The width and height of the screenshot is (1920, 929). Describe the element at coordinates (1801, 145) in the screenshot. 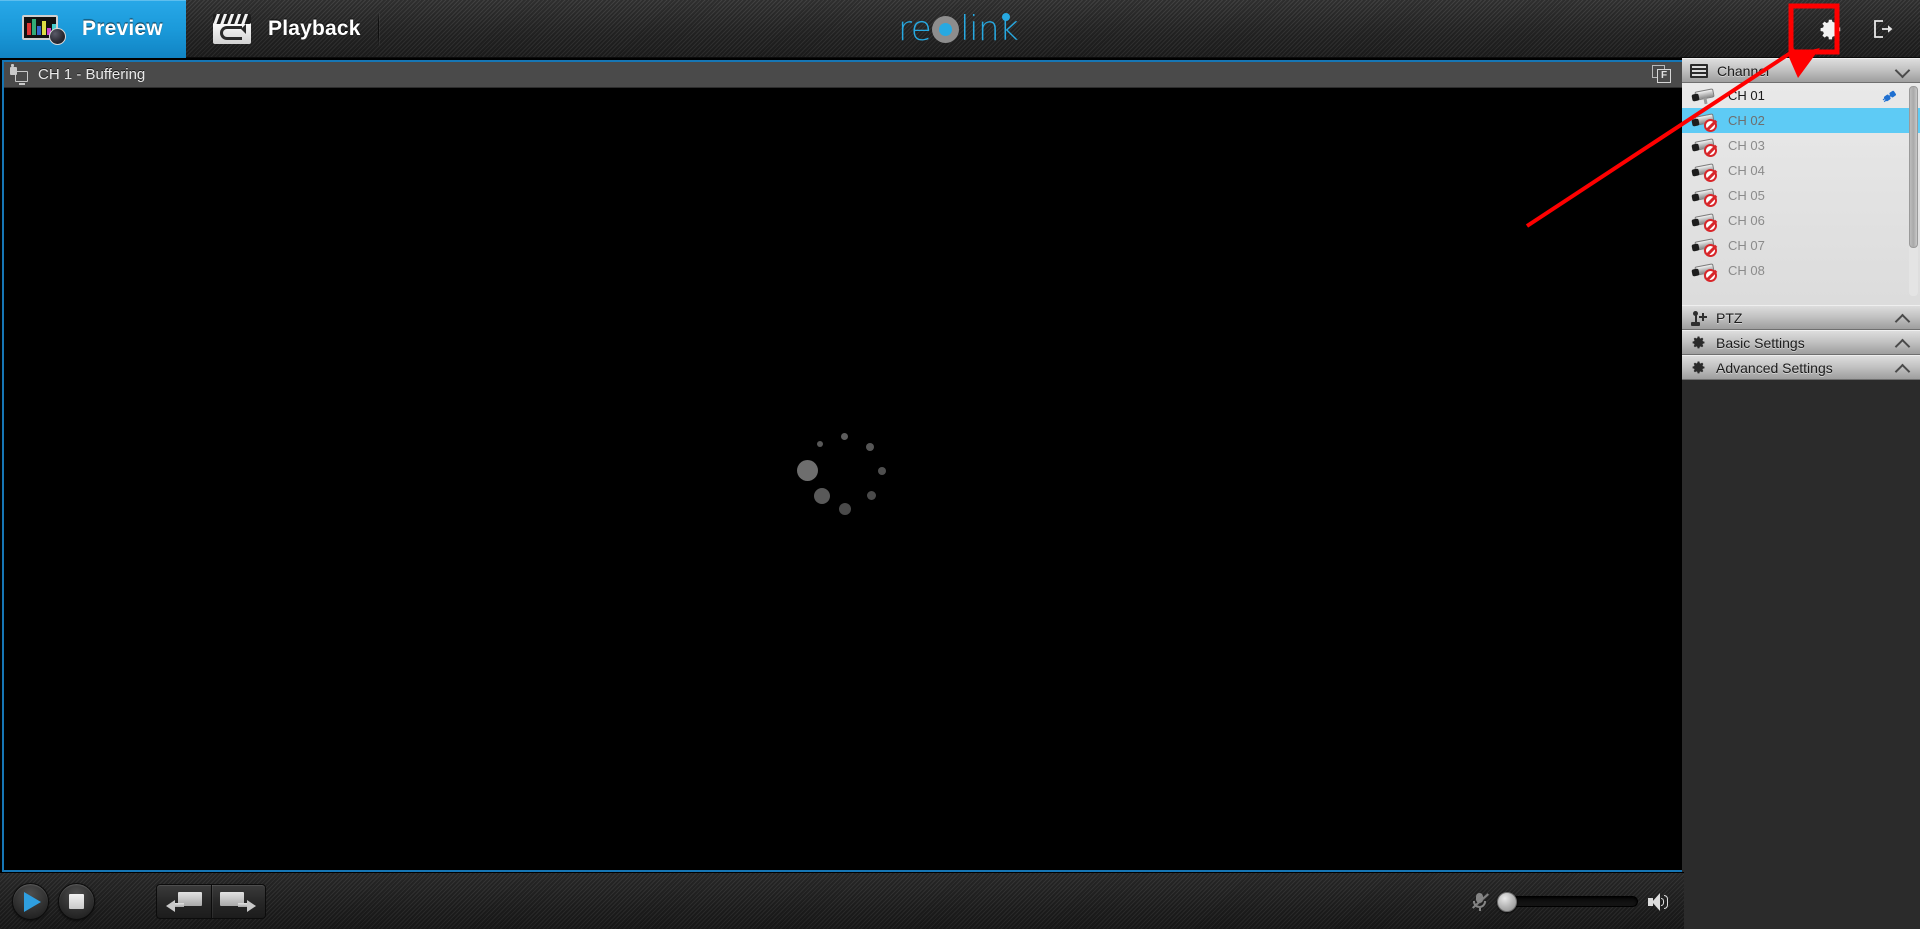

I see `channel-row-ch03: CH 03` at that location.